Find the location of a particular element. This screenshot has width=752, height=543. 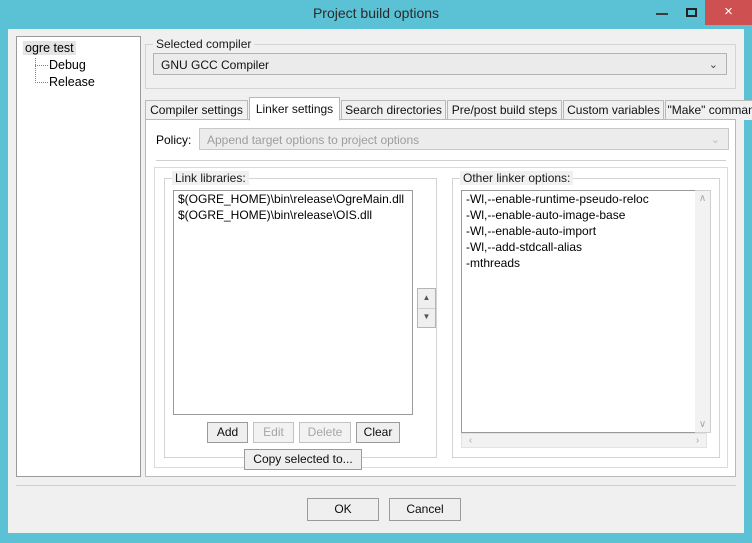

tab-compiler-settings: Compiler settings is located at coordinates (196, 110).